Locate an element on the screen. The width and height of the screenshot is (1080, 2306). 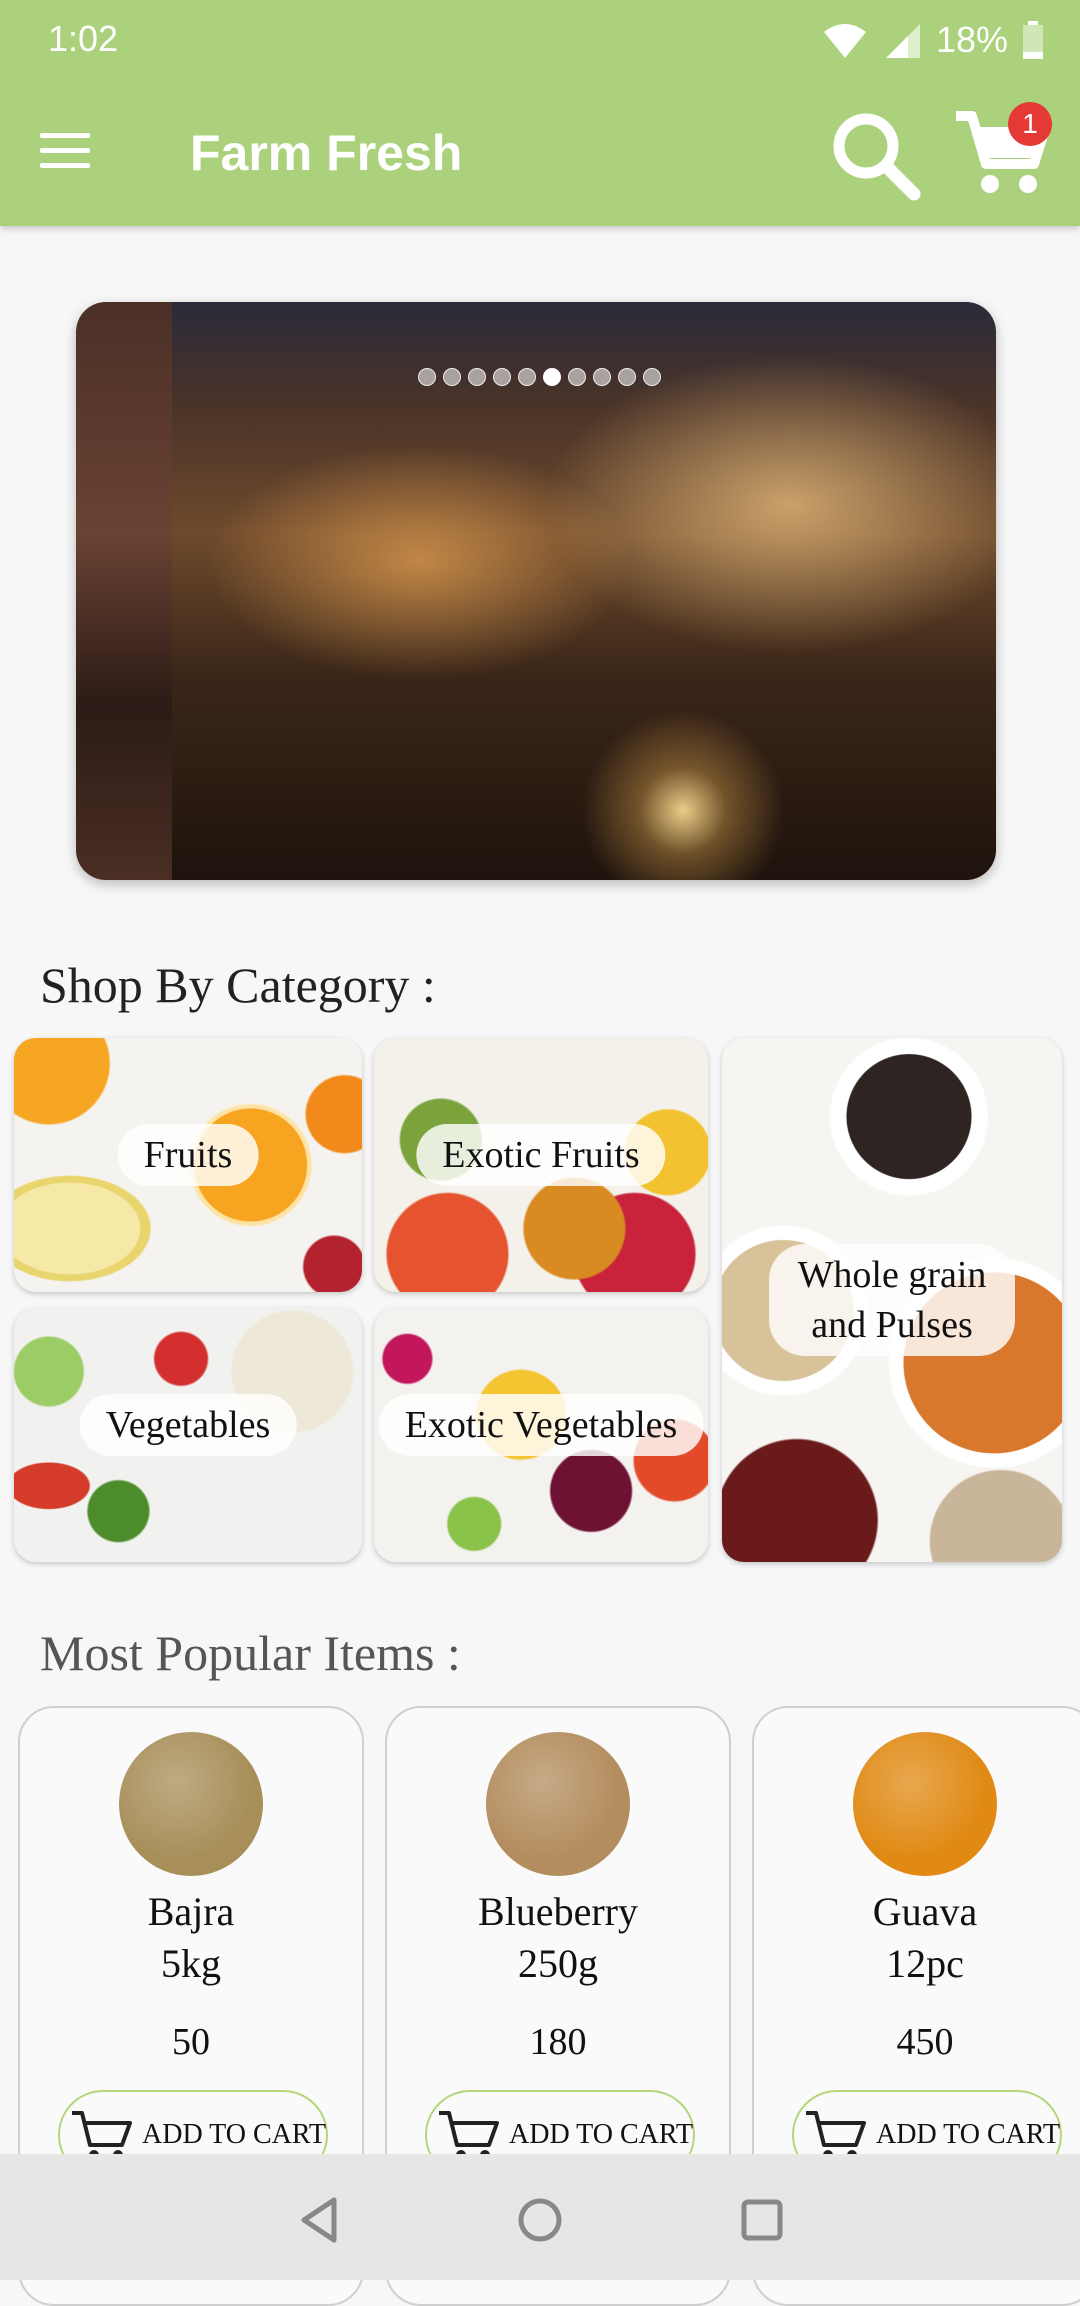
product-name: Bajra is located at coordinates (191, 1911).